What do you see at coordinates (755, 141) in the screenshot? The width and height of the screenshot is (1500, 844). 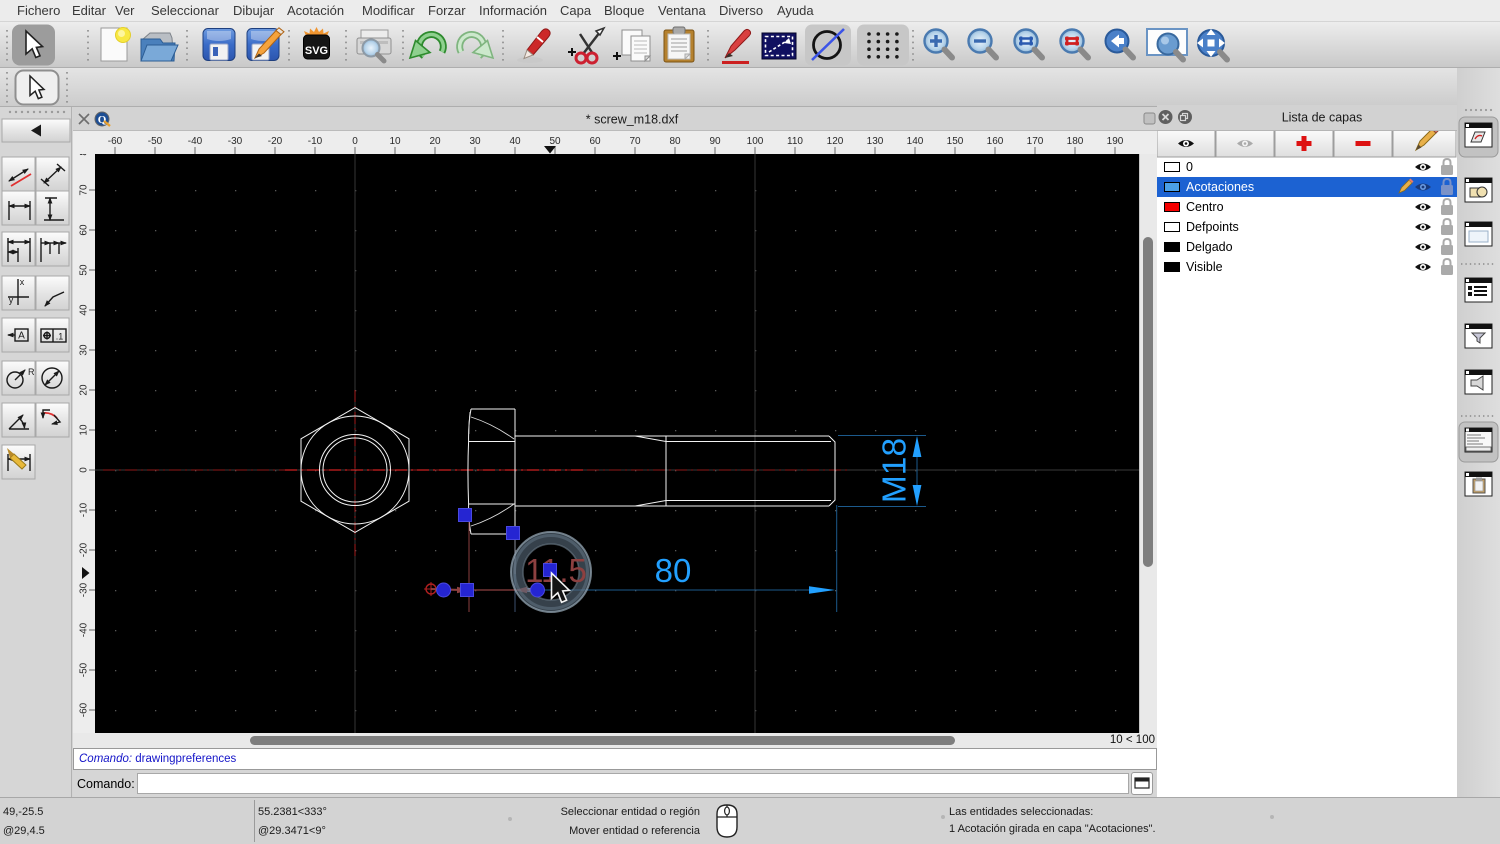 I see `svg-text: 100` at bounding box center [755, 141].